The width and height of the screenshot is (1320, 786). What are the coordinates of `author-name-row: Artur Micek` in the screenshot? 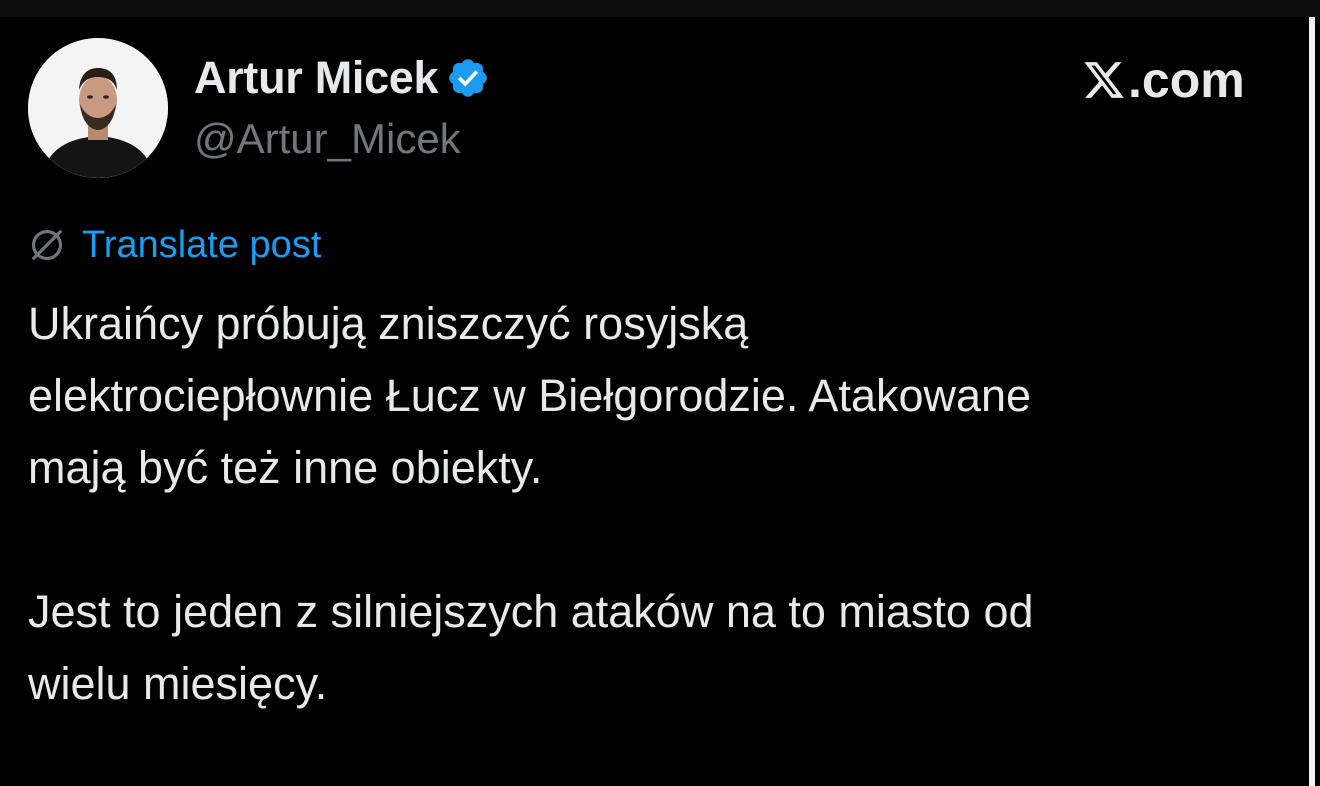 It's located at (342, 78).